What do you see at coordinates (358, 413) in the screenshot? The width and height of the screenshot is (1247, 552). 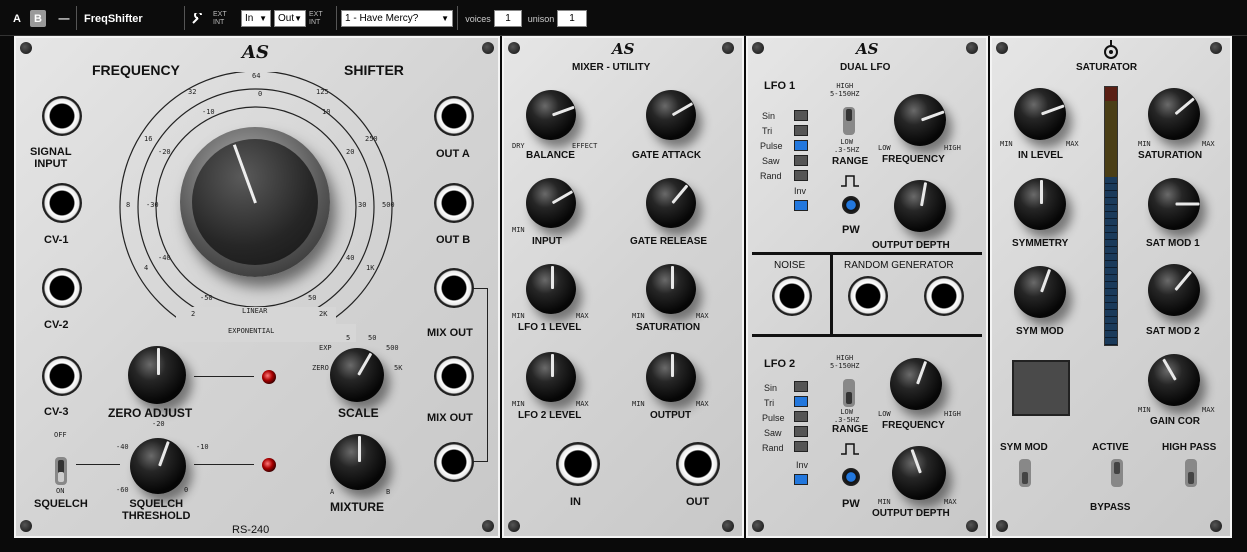 I see `scale-label: SCALE` at bounding box center [358, 413].